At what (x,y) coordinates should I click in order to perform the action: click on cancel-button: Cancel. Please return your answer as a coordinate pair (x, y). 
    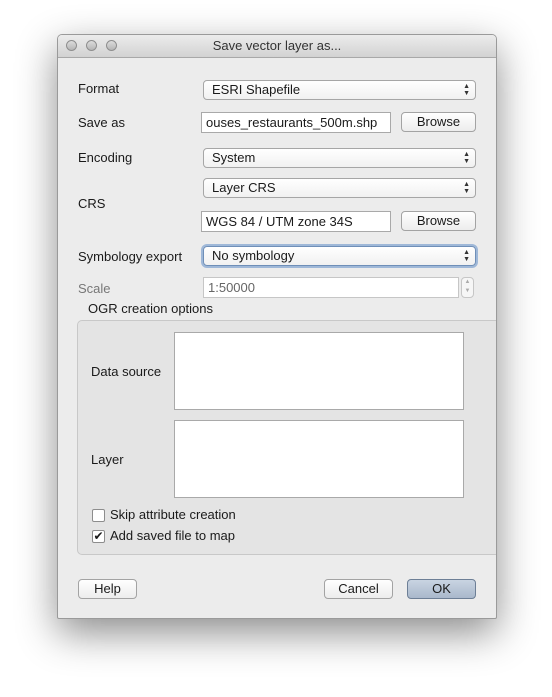
    Looking at the image, I should click on (358, 589).